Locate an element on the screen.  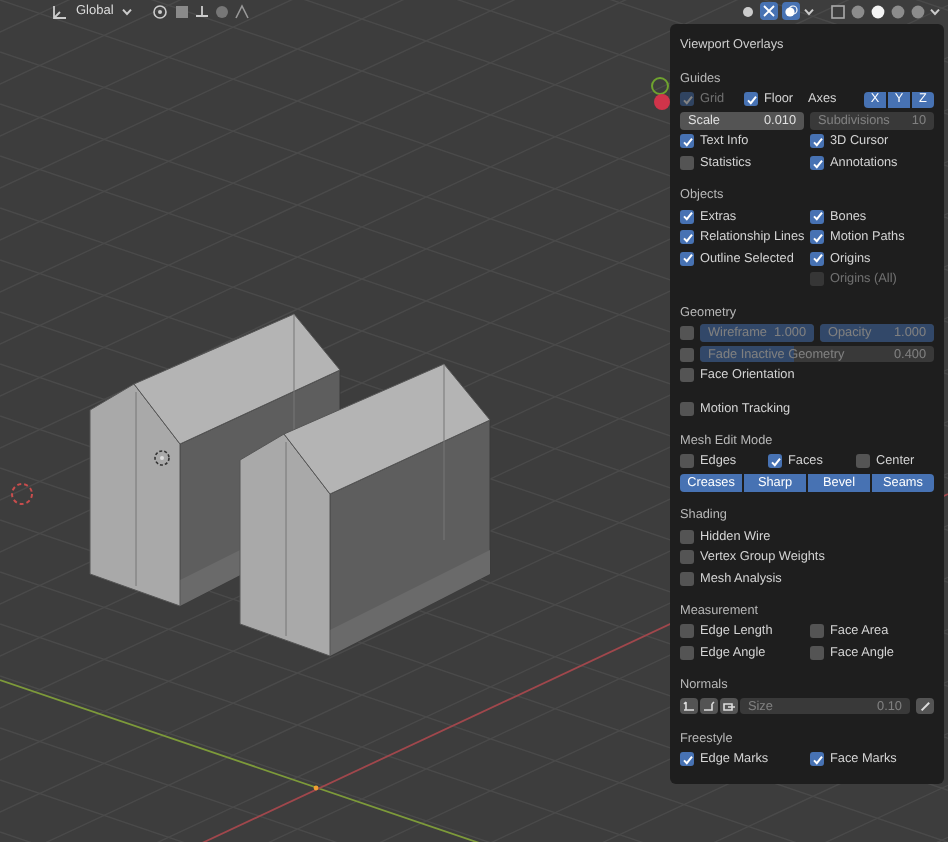
gizmo-icon is located at coordinates (769, 11).